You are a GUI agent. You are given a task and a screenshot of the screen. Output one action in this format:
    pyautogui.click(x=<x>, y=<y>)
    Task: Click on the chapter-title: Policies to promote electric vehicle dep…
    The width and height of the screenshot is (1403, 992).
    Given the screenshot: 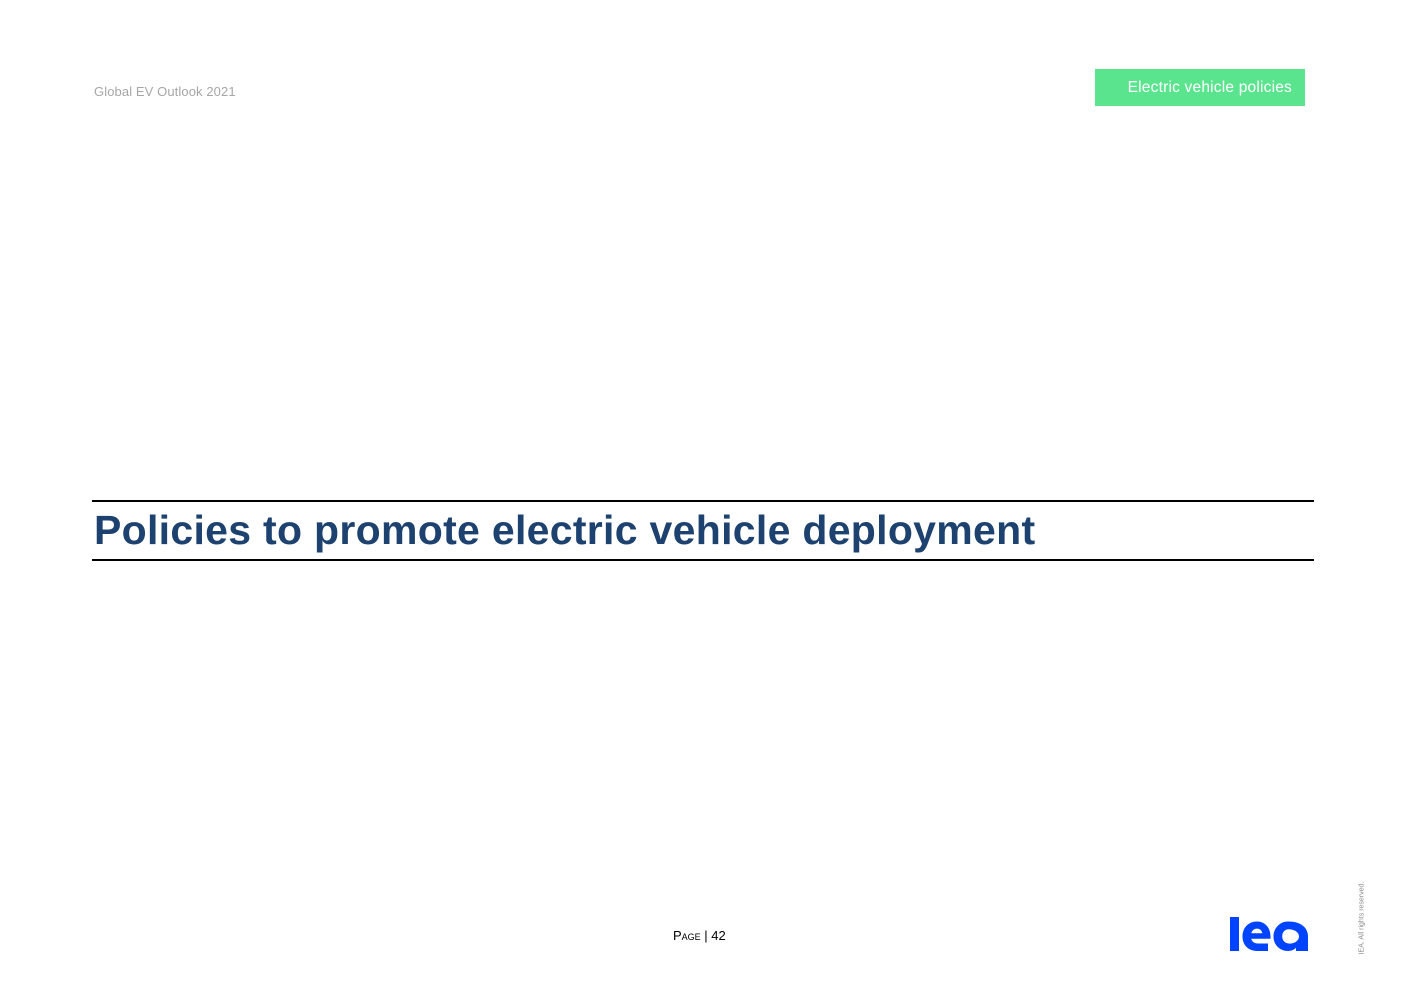 What is the action you would take?
    pyautogui.click(x=565, y=530)
    